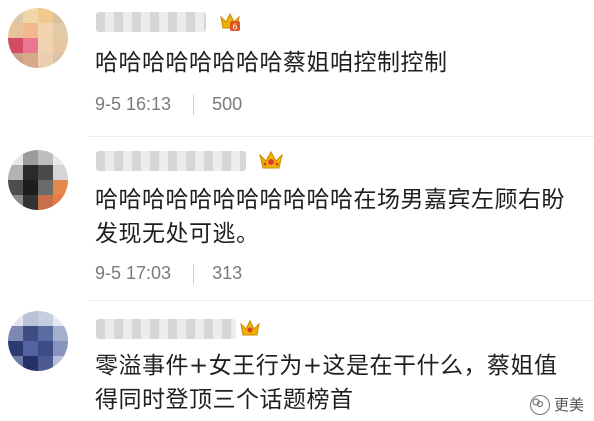 This screenshot has width=594, height=421. Describe the element at coordinates (133, 104) in the screenshot. I see `comment-date: 9-5 16:13` at that location.